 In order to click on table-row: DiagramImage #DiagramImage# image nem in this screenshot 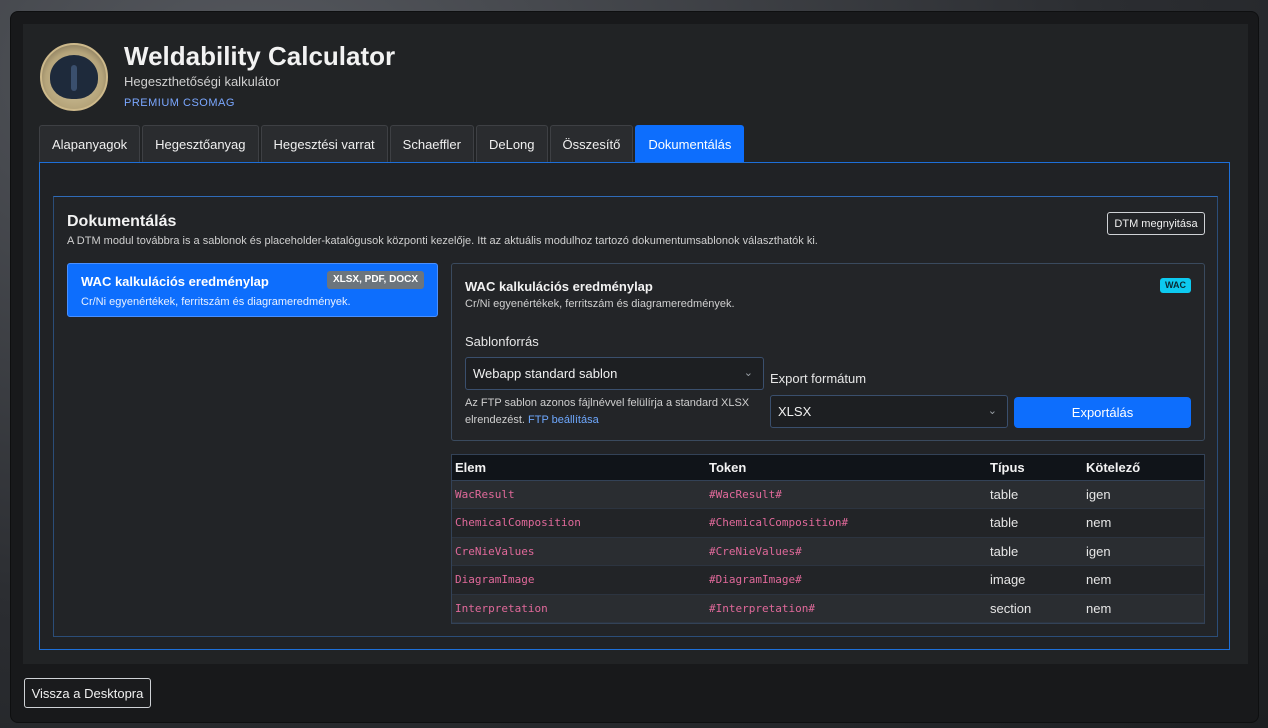, I will do `click(828, 580)`.